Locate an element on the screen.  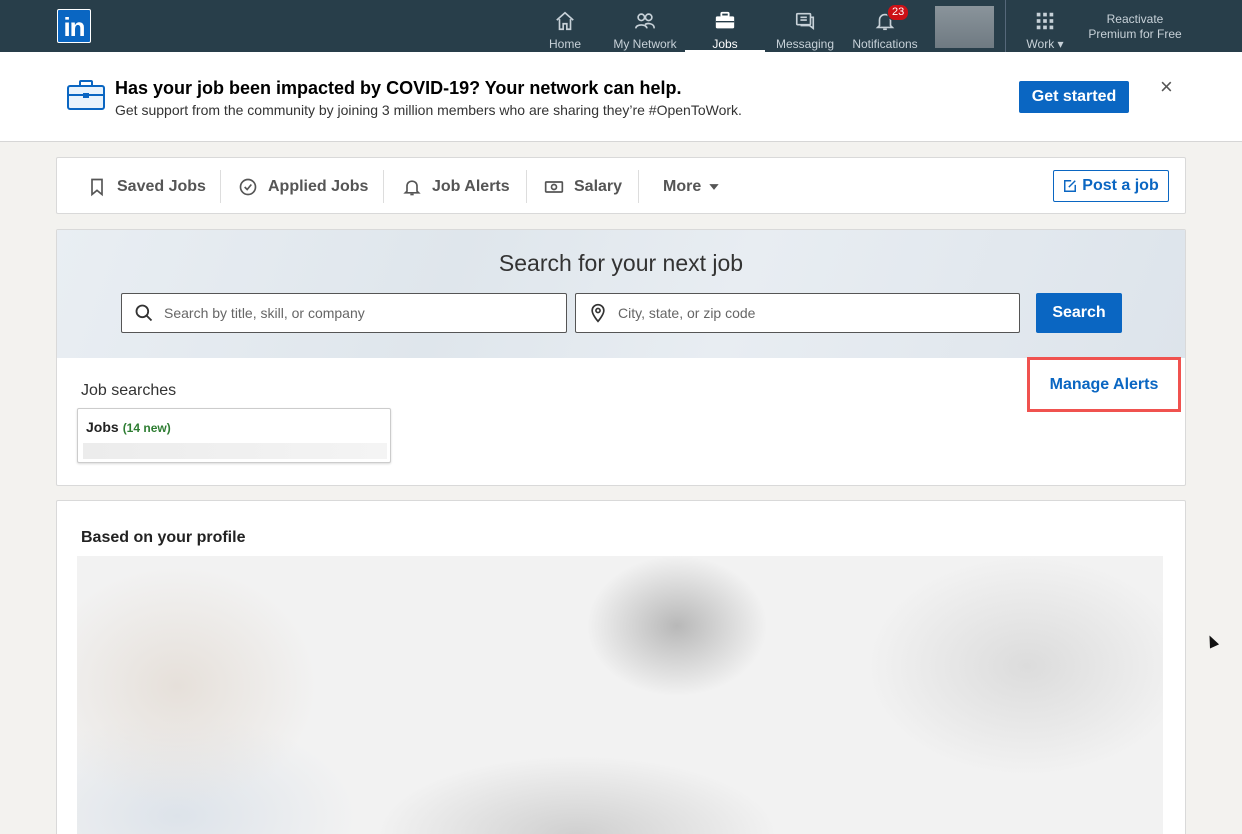
messaging-icon is located at coordinates (805, 21).